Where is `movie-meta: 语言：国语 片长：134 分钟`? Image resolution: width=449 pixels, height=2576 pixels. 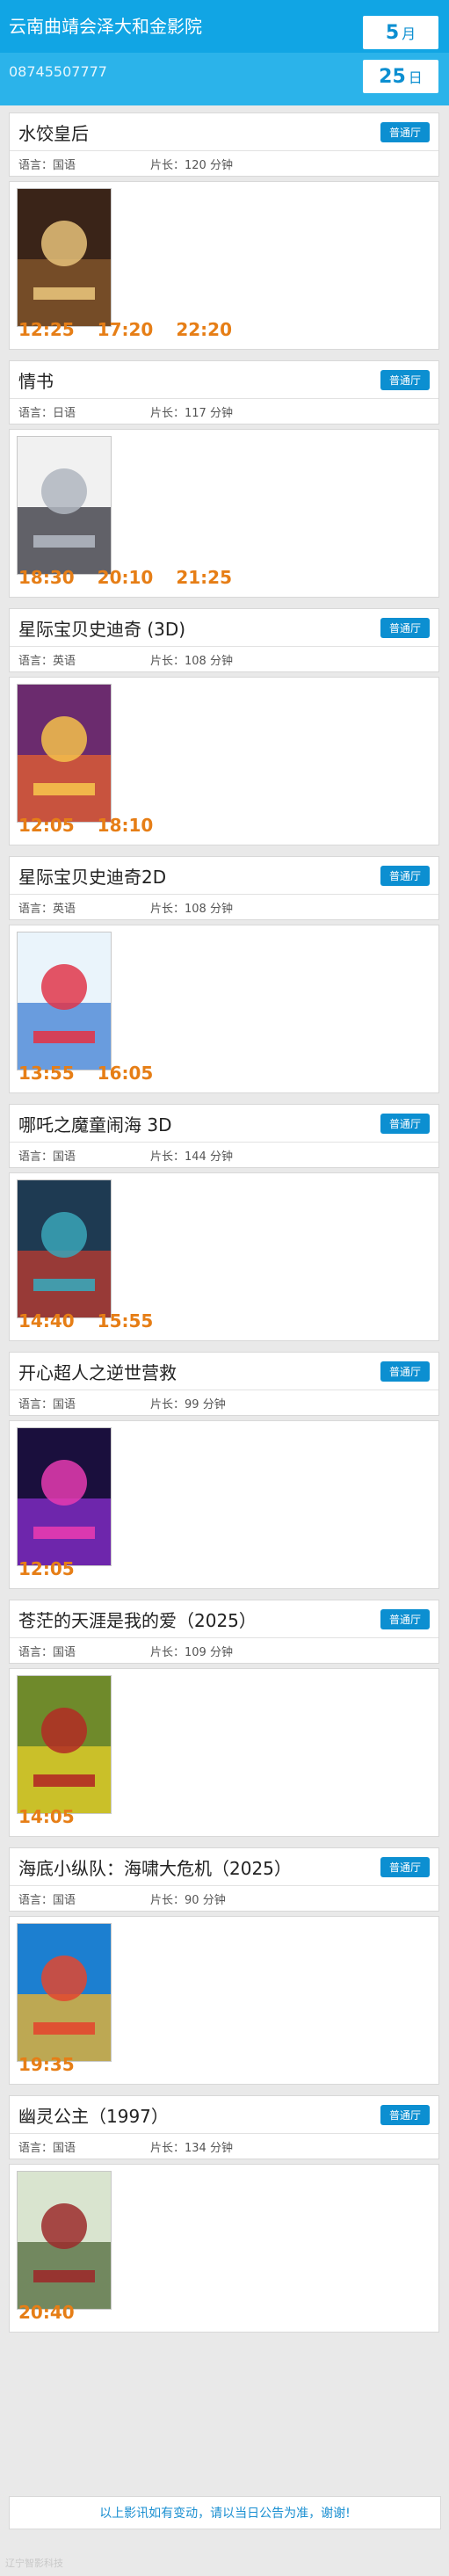
movie-meta: 语言：国语 片长：134 分钟 is located at coordinates (224, 2146).